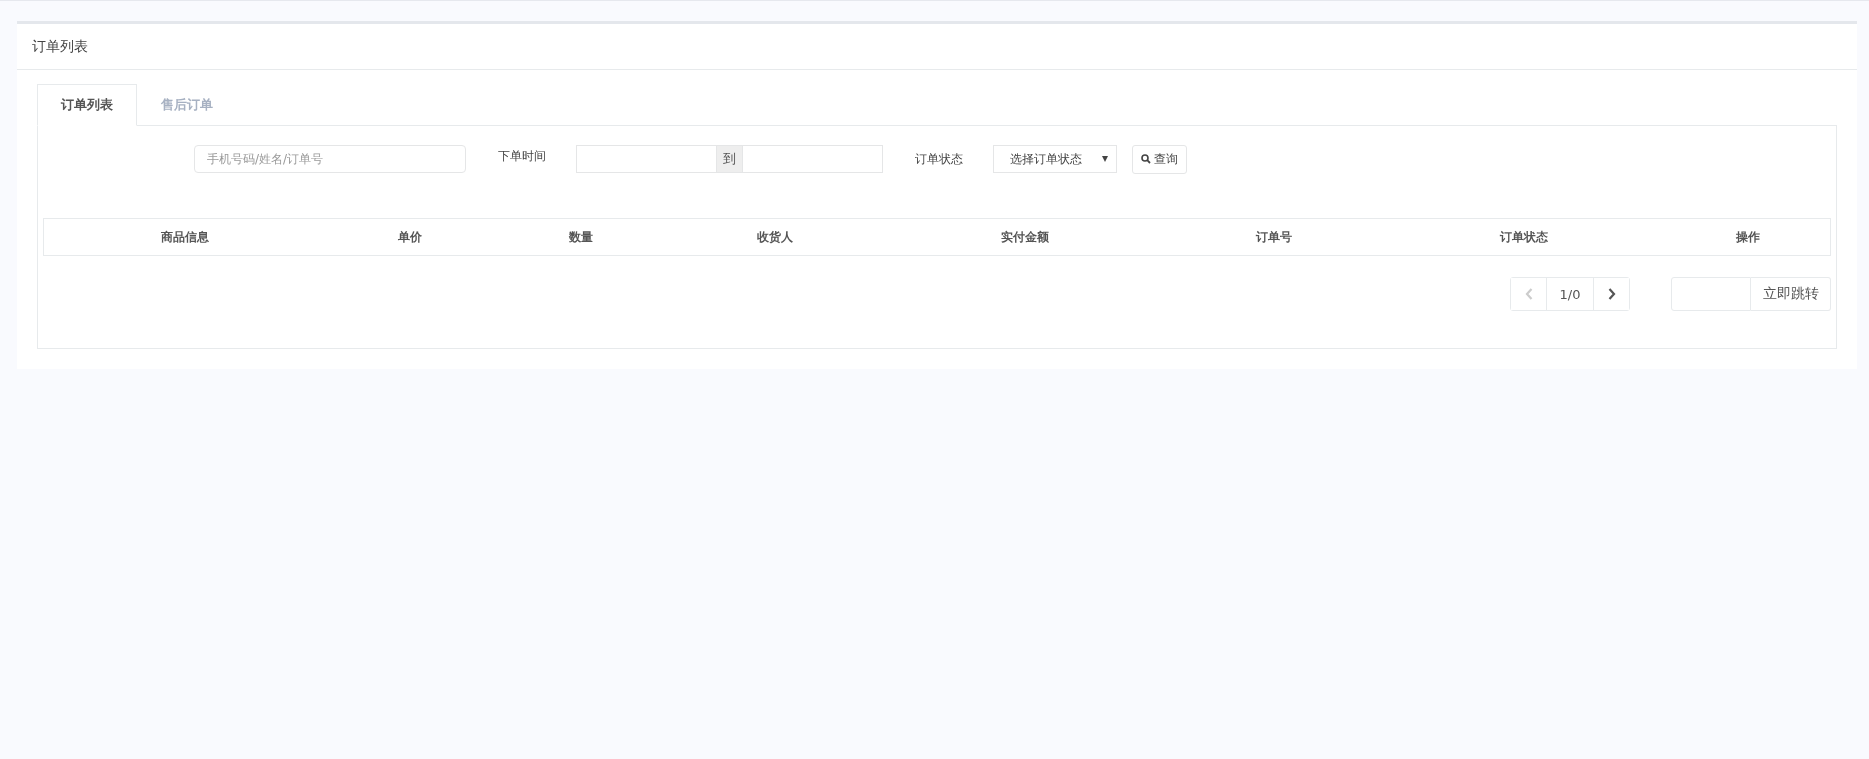 The image size is (1869, 759). Describe the element at coordinates (330, 159) in the screenshot. I see `search-field: 手机号码/姓名/订单号` at that location.